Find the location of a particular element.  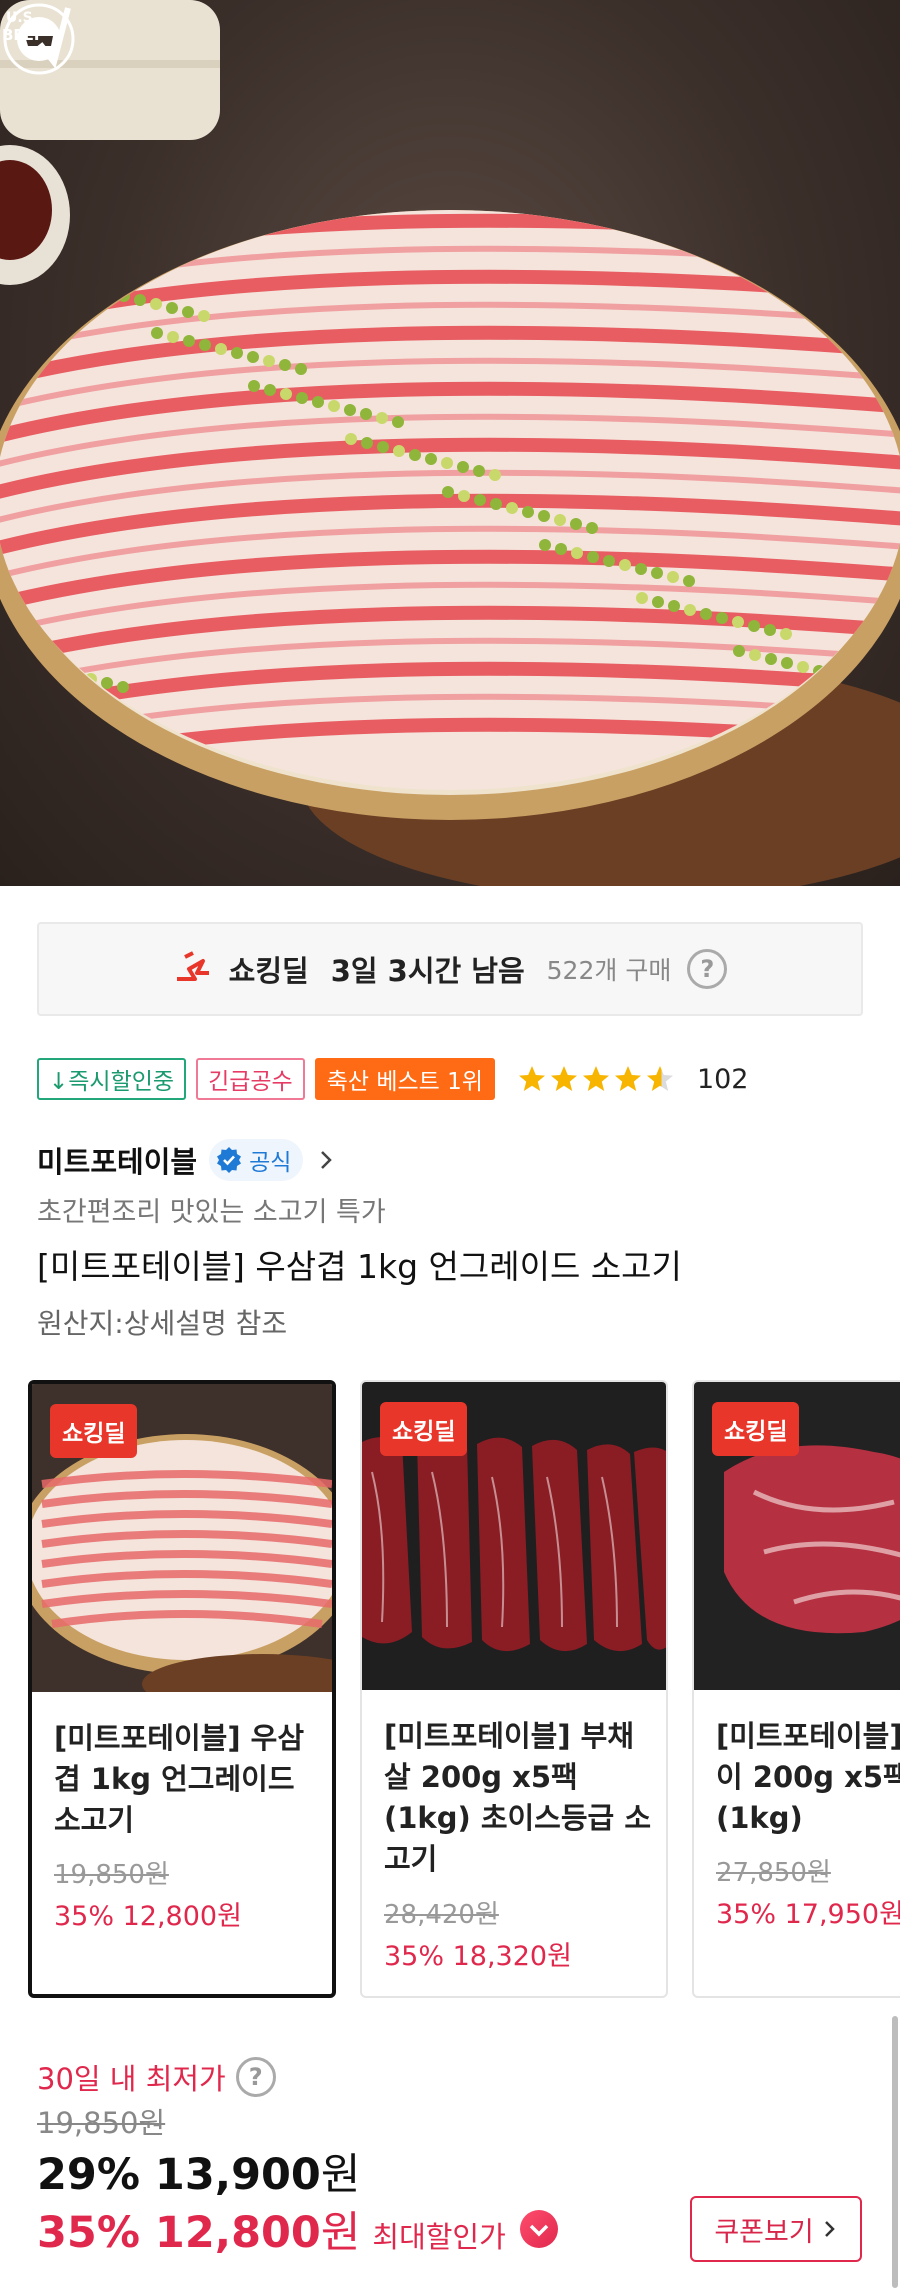

card-original-price: 28,420원 is located at coordinates (441, 1915).